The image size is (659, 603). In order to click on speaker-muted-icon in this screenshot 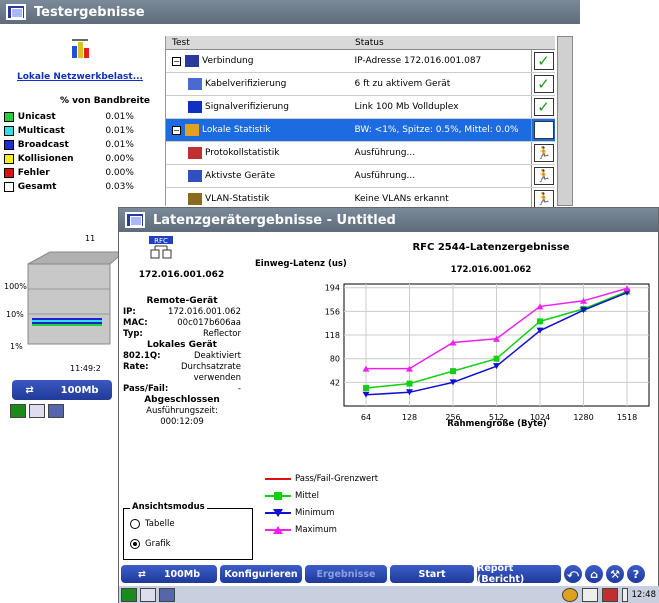, I will do `click(609, 594)`.